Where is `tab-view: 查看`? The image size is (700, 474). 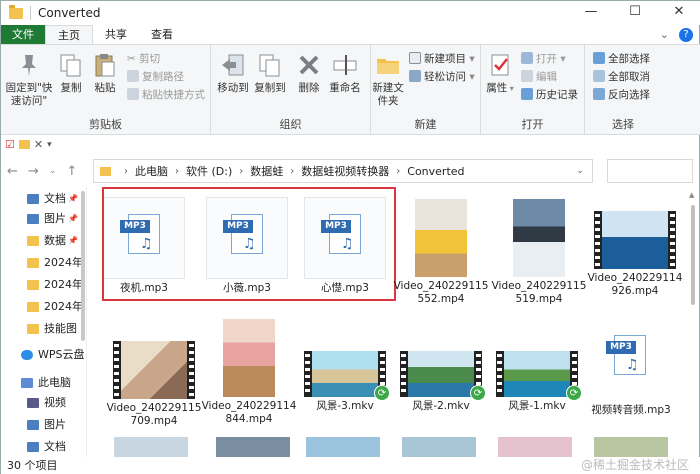
tab-view: 查看 is located at coordinates (162, 34).